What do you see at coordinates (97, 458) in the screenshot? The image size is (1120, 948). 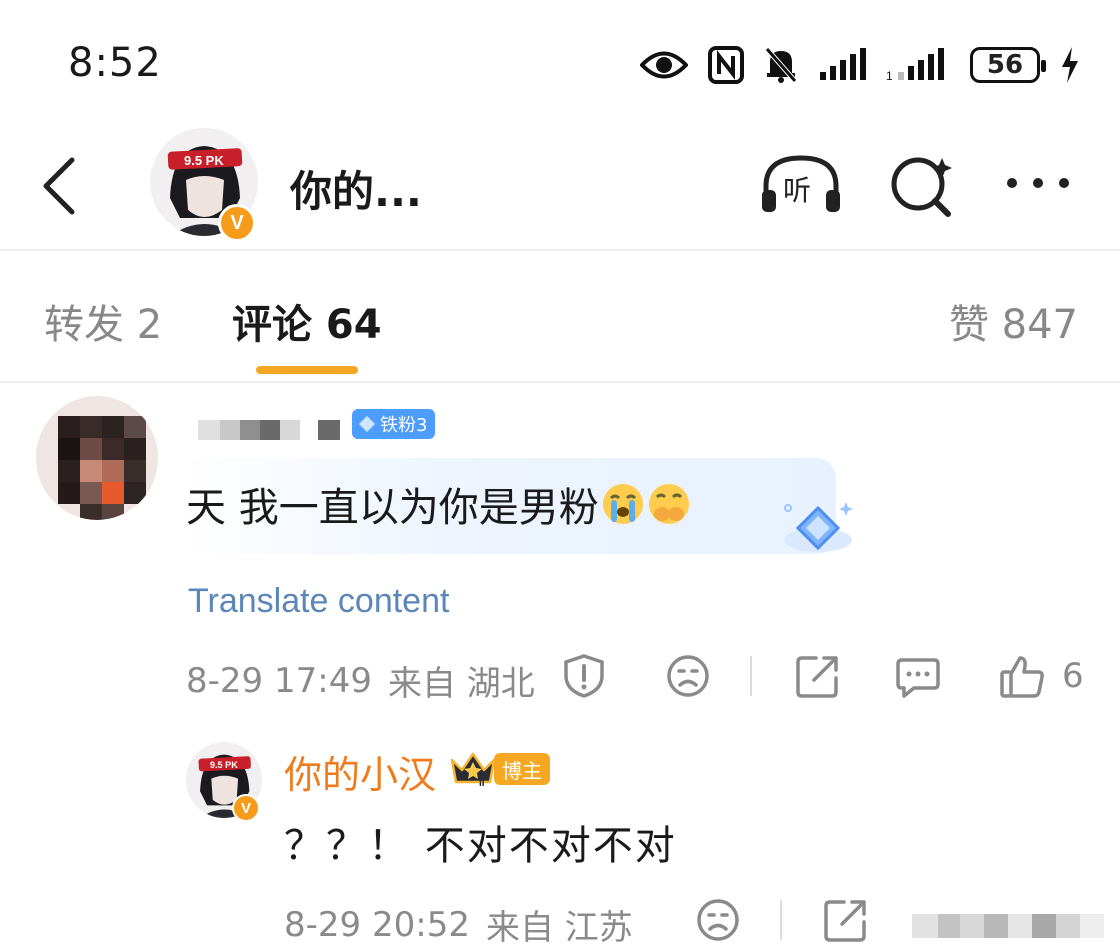 I see `commenter-avatar` at bounding box center [97, 458].